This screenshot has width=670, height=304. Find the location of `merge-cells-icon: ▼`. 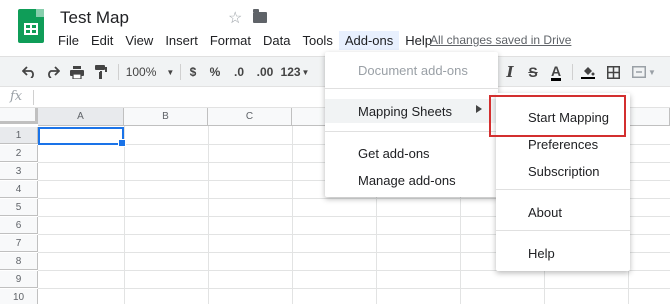

merge-cells-icon: ▼ is located at coordinates (644, 72).